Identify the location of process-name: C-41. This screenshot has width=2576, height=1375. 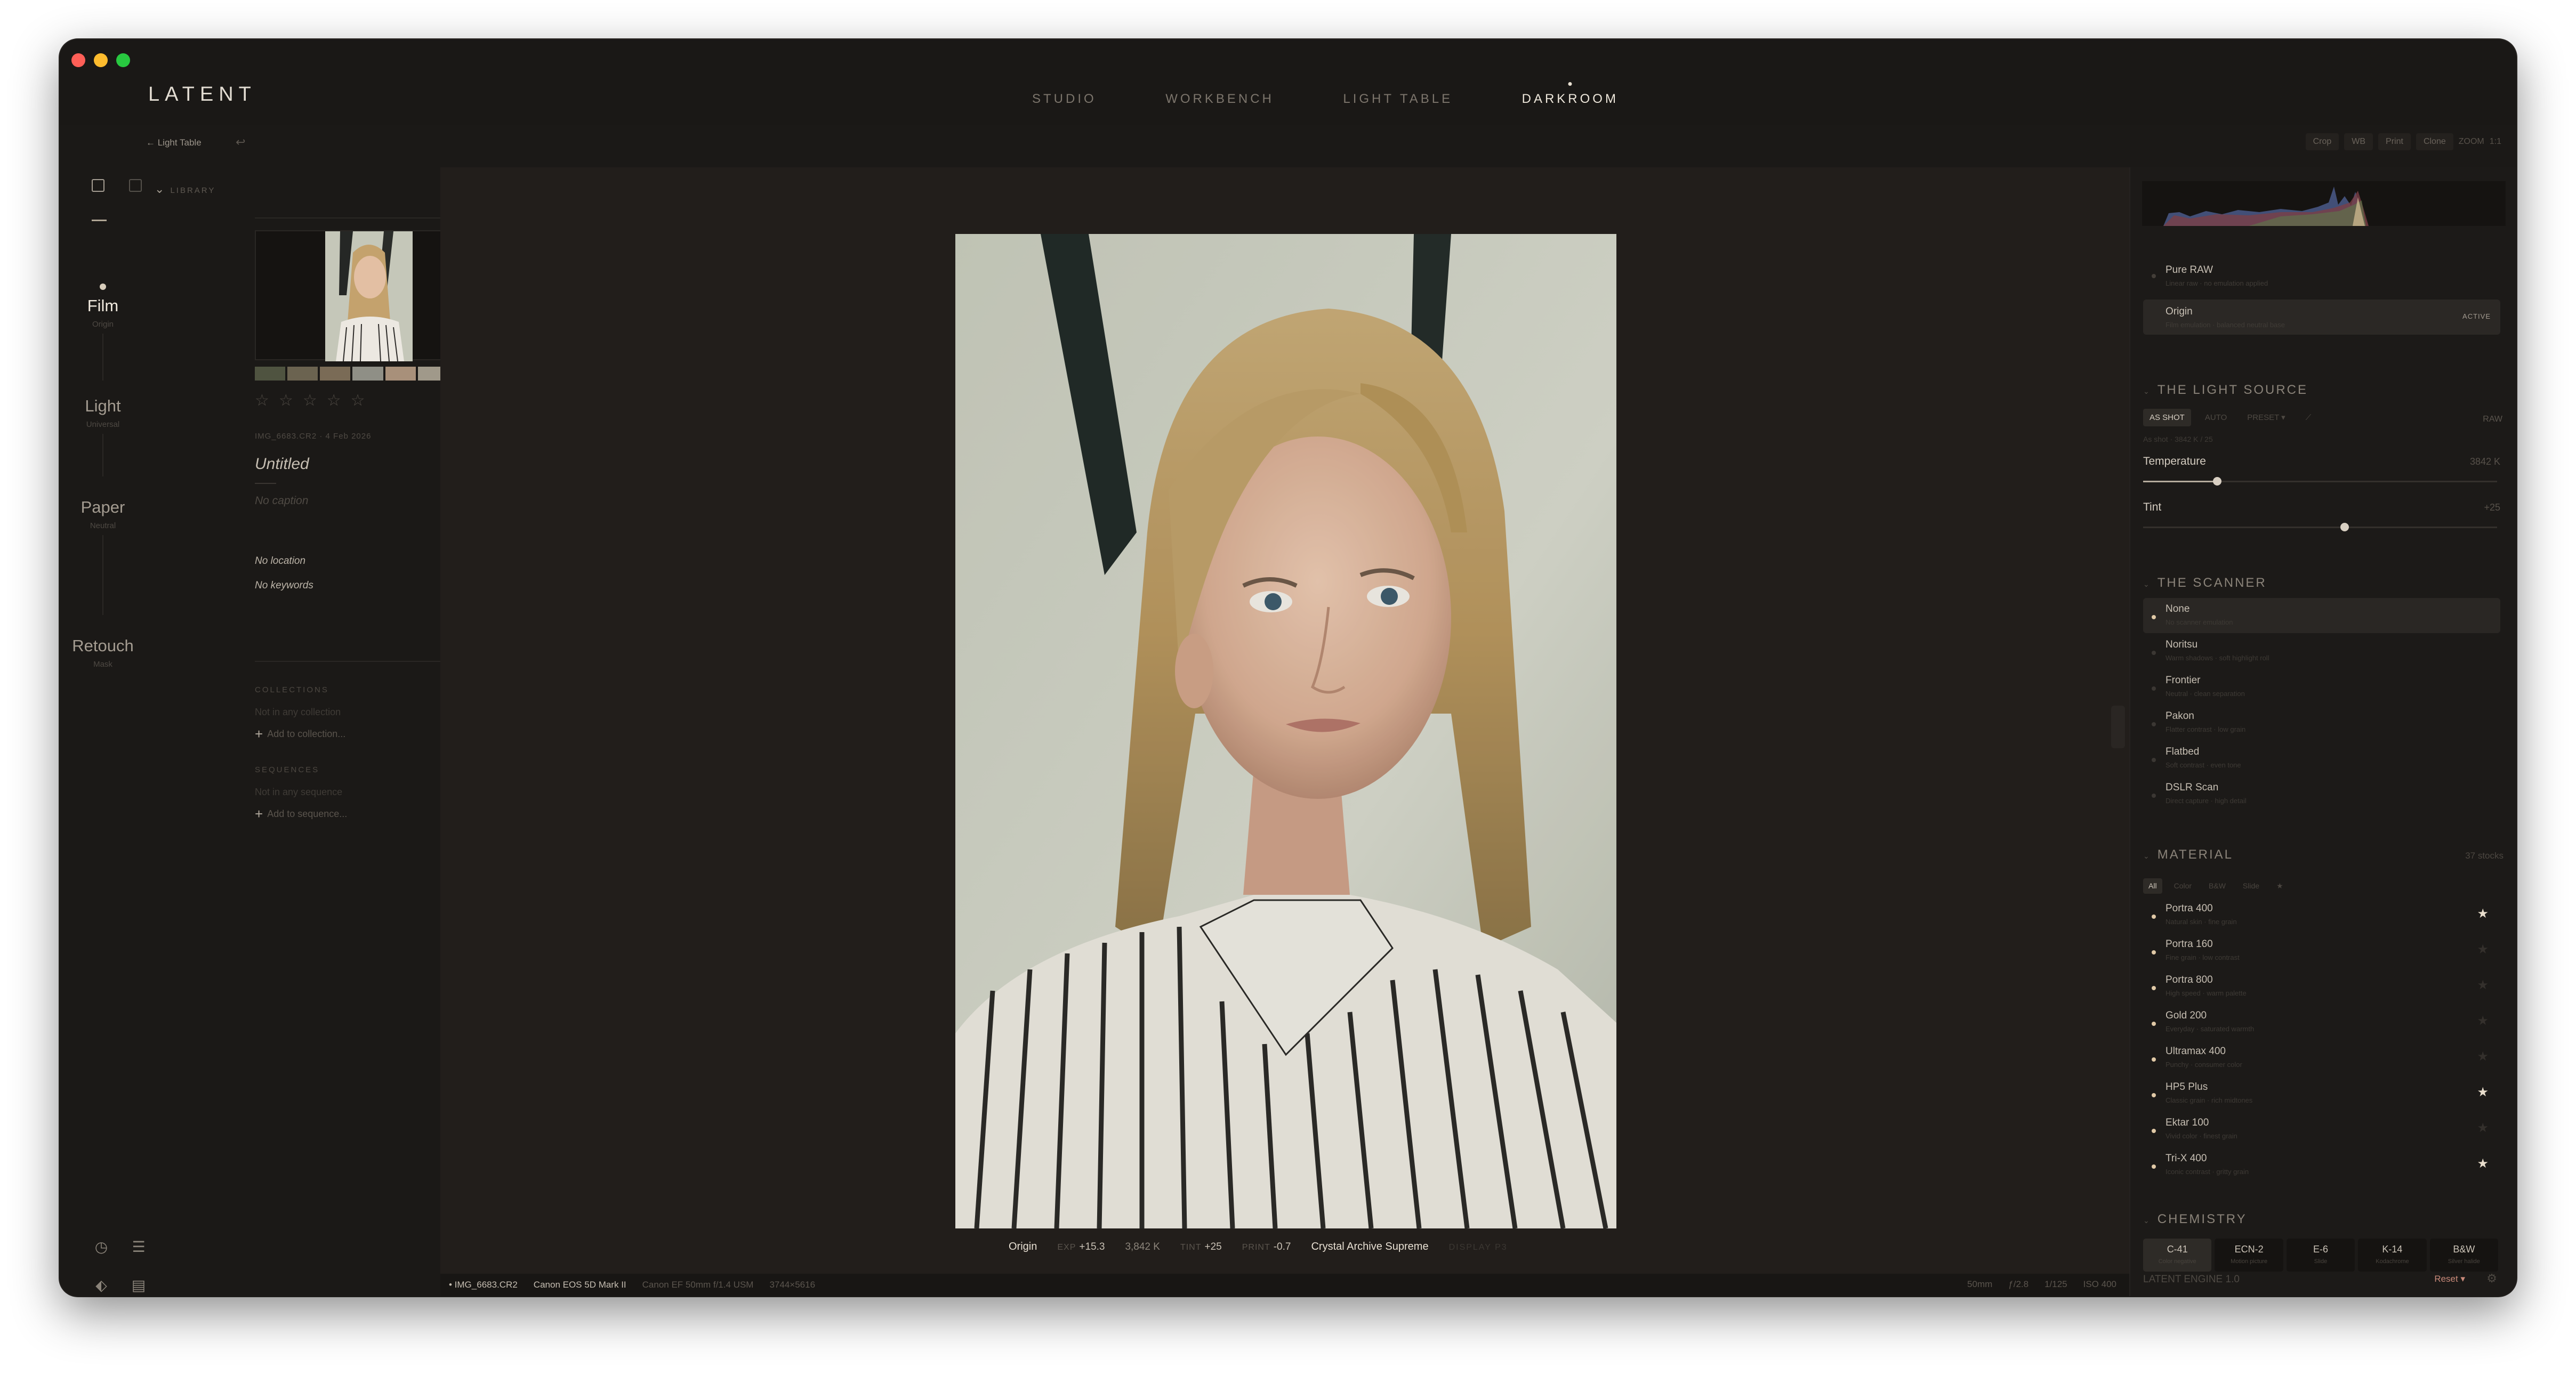
(2177, 1249).